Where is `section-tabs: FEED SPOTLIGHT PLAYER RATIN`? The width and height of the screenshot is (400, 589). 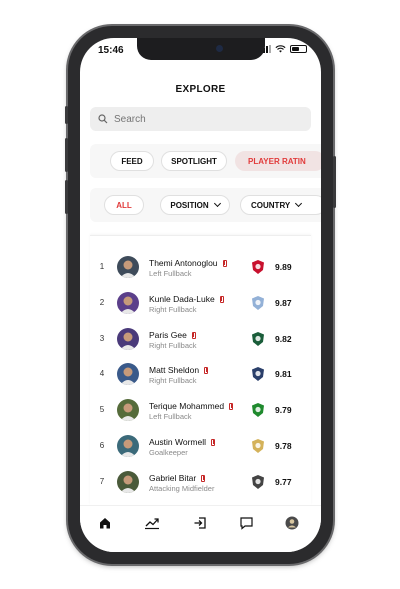
section-tabs: FEED SPOTLIGHT PLAYER RATIN is located at coordinates (205, 161).